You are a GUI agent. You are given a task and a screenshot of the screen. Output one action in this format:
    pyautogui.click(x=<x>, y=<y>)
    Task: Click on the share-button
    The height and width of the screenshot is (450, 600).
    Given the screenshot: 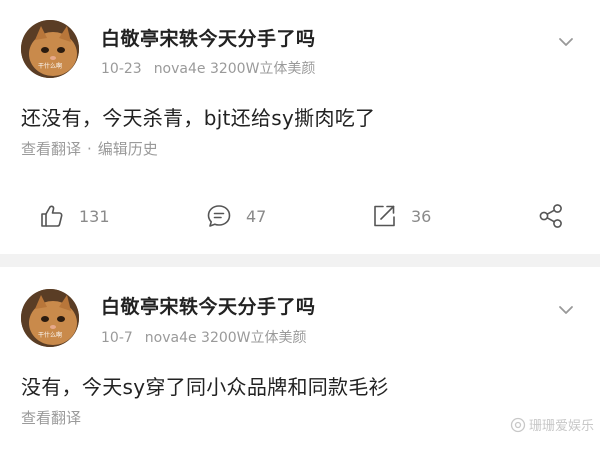 What is the action you would take?
    pyautogui.click(x=551, y=216)
    